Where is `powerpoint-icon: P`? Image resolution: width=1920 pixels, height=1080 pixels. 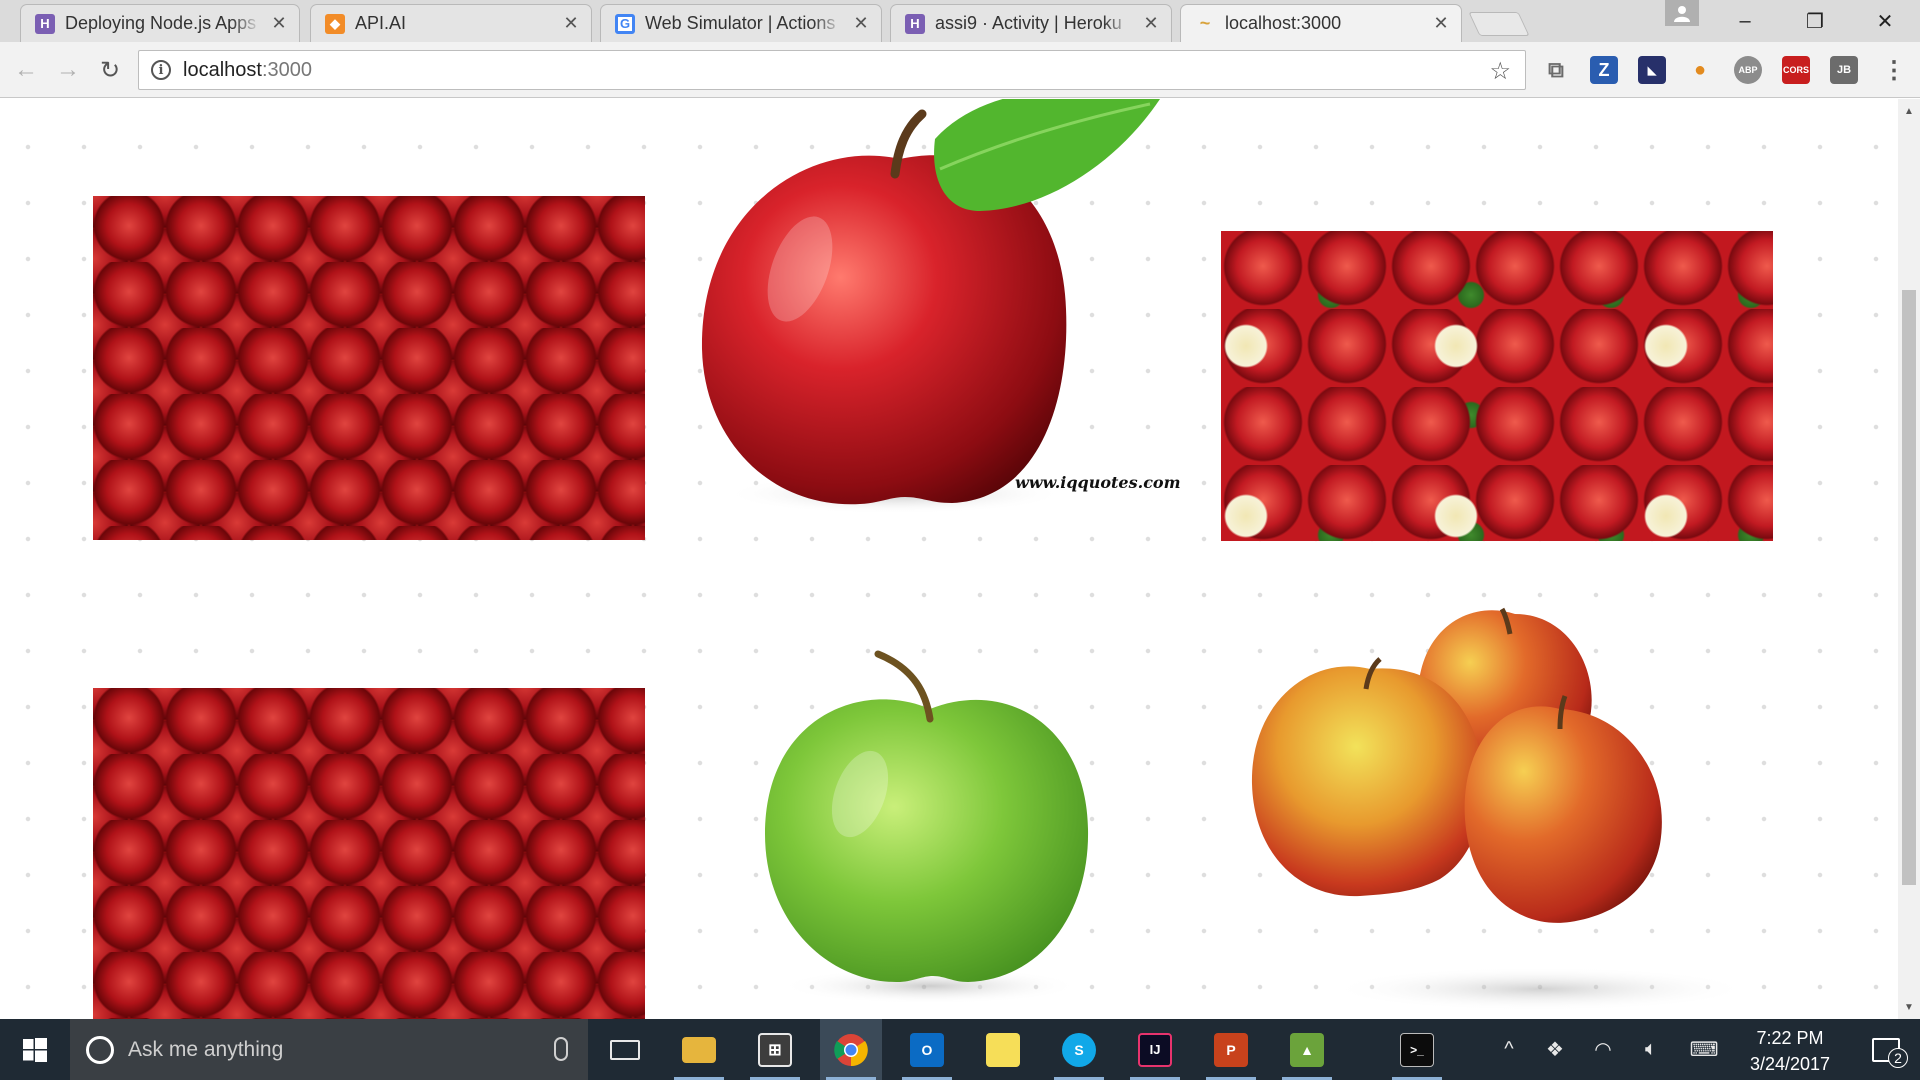 powerpoint-icon: P is located at coordinates (1231, 1049).